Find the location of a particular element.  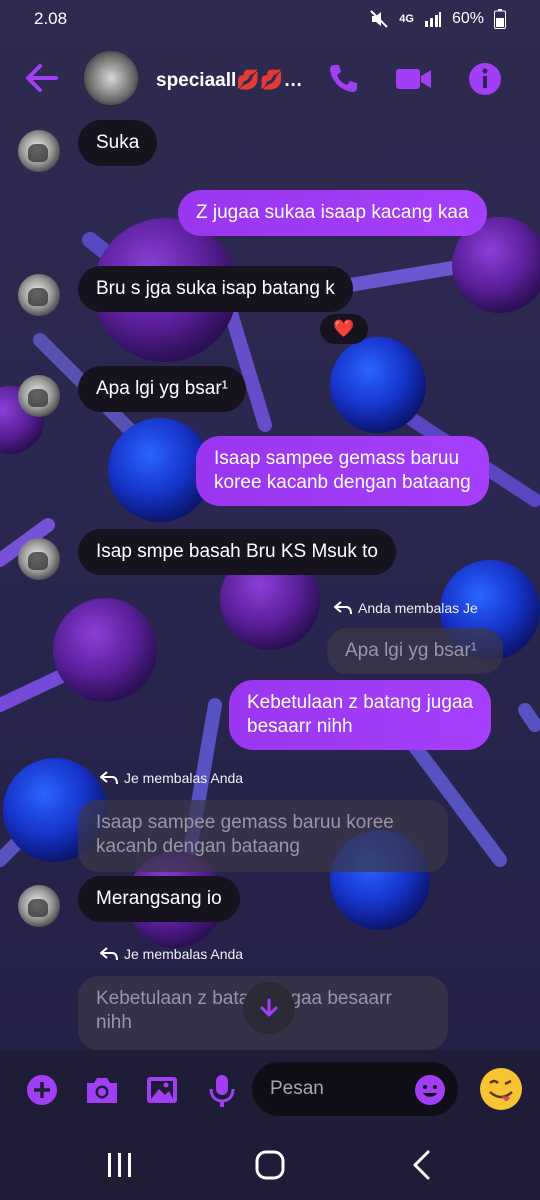

conversation-info-button is located at coordinates (485, 79).